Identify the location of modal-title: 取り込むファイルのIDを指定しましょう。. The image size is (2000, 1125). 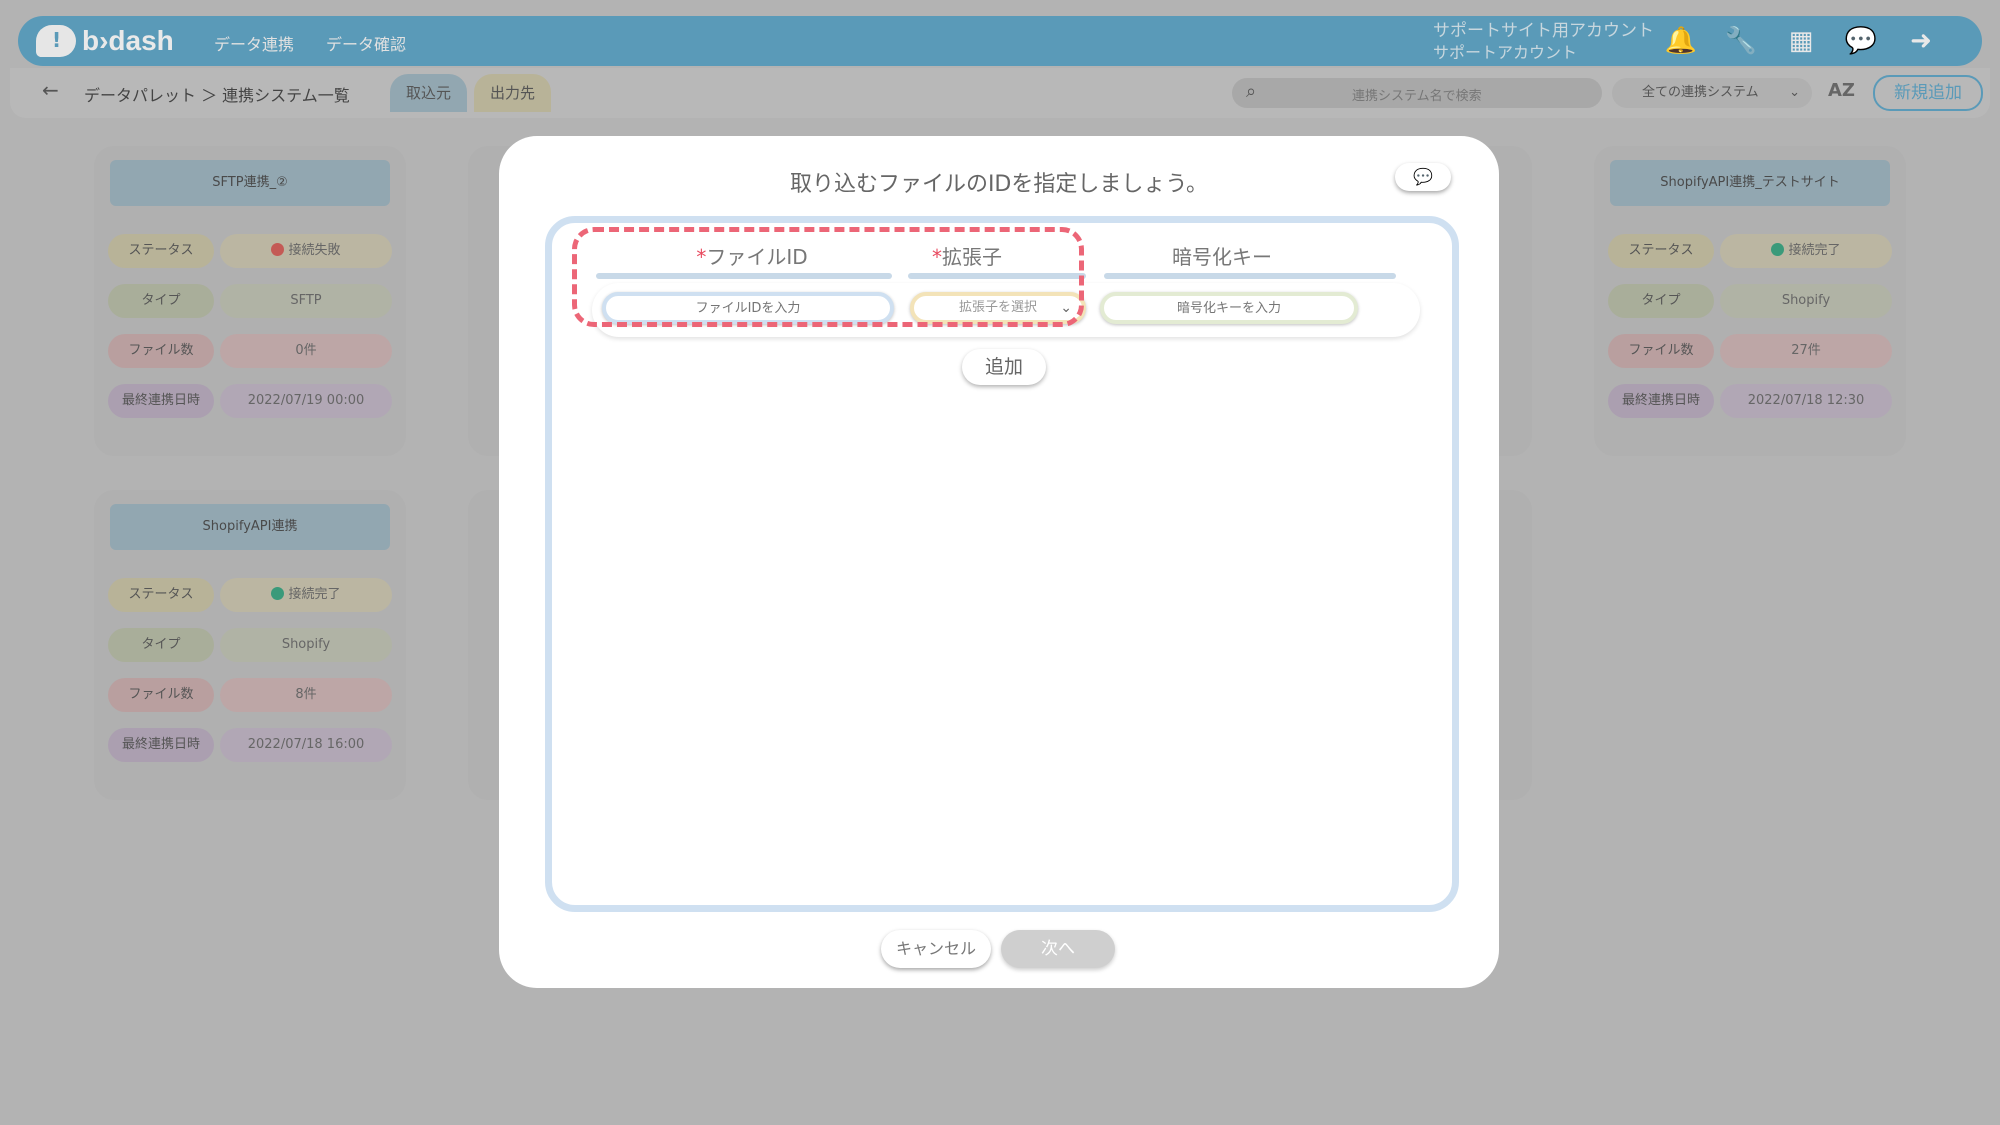
(999, 184).